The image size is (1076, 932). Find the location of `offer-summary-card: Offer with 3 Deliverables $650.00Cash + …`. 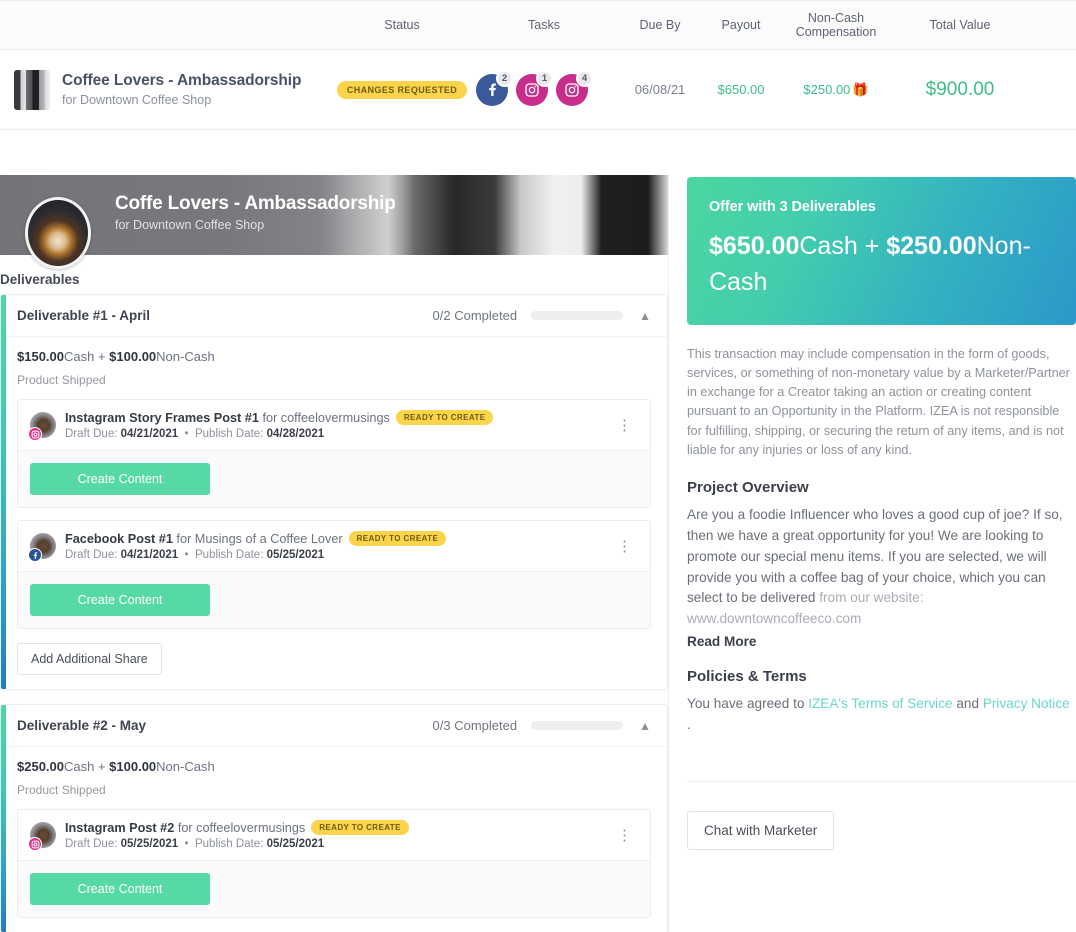

offer-summary-card: Offer with 3 Deliverables $650.00Cash + … is located at coordinates (881, 251).